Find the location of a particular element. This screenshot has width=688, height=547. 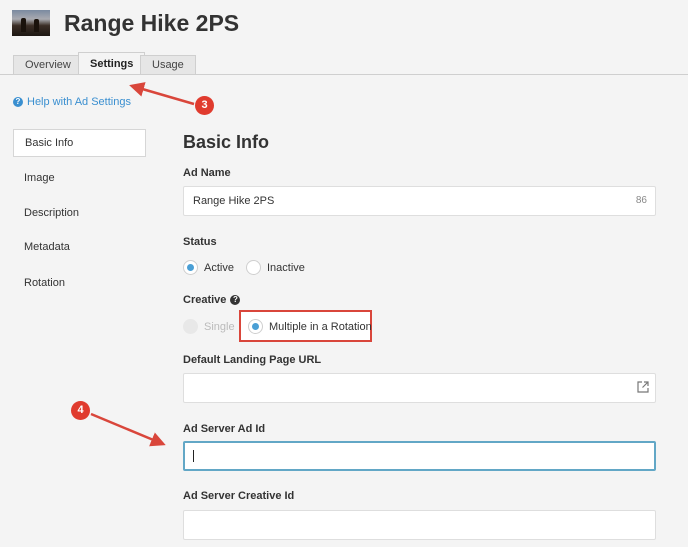

help-link: ? Help with Ad Settings is located at coordinates (72, 102).